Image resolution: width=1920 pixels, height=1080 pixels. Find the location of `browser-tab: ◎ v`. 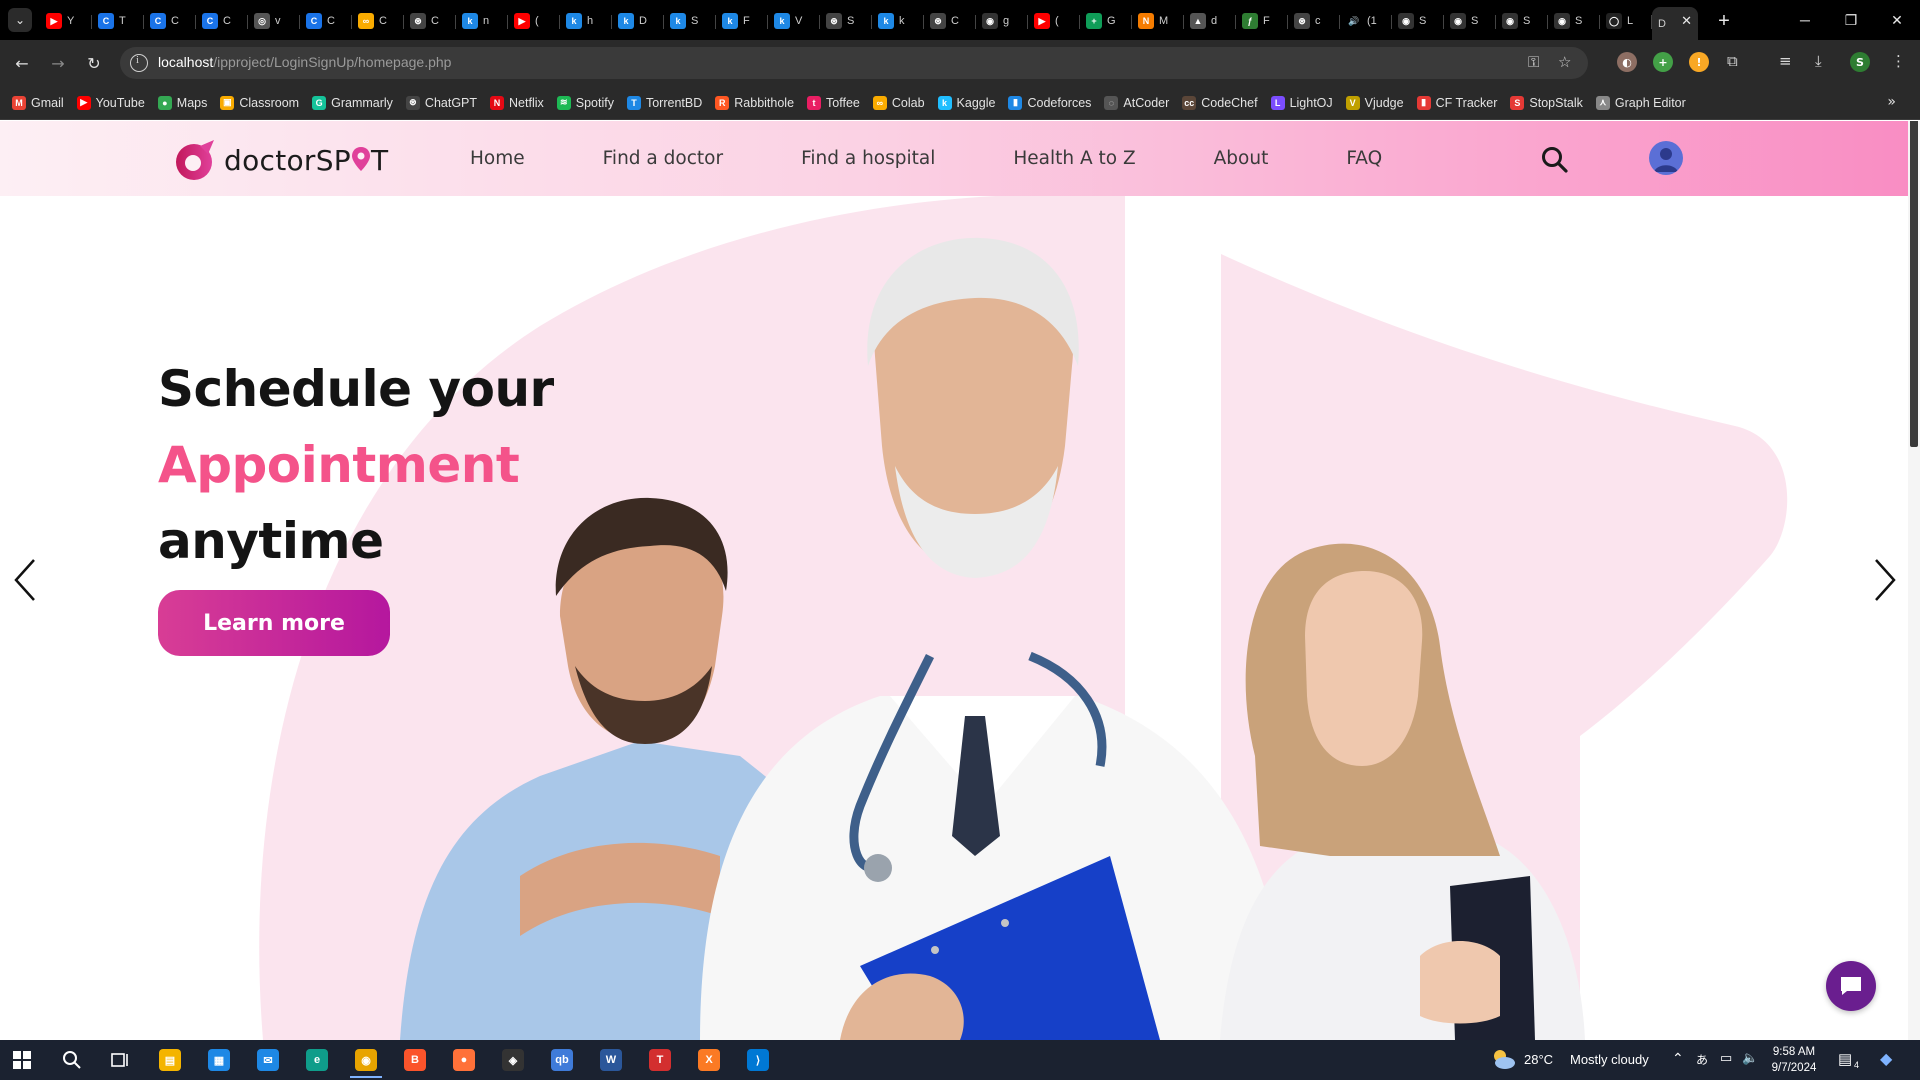

browser-tab: ◎ v is located at coordinates (274, 21).